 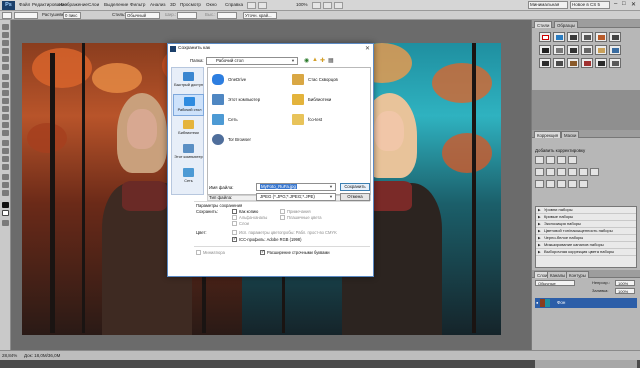 What do you see at coordinates (227, 15) in the screenshot?
I see `height-input` at bounding box center [227, 15].